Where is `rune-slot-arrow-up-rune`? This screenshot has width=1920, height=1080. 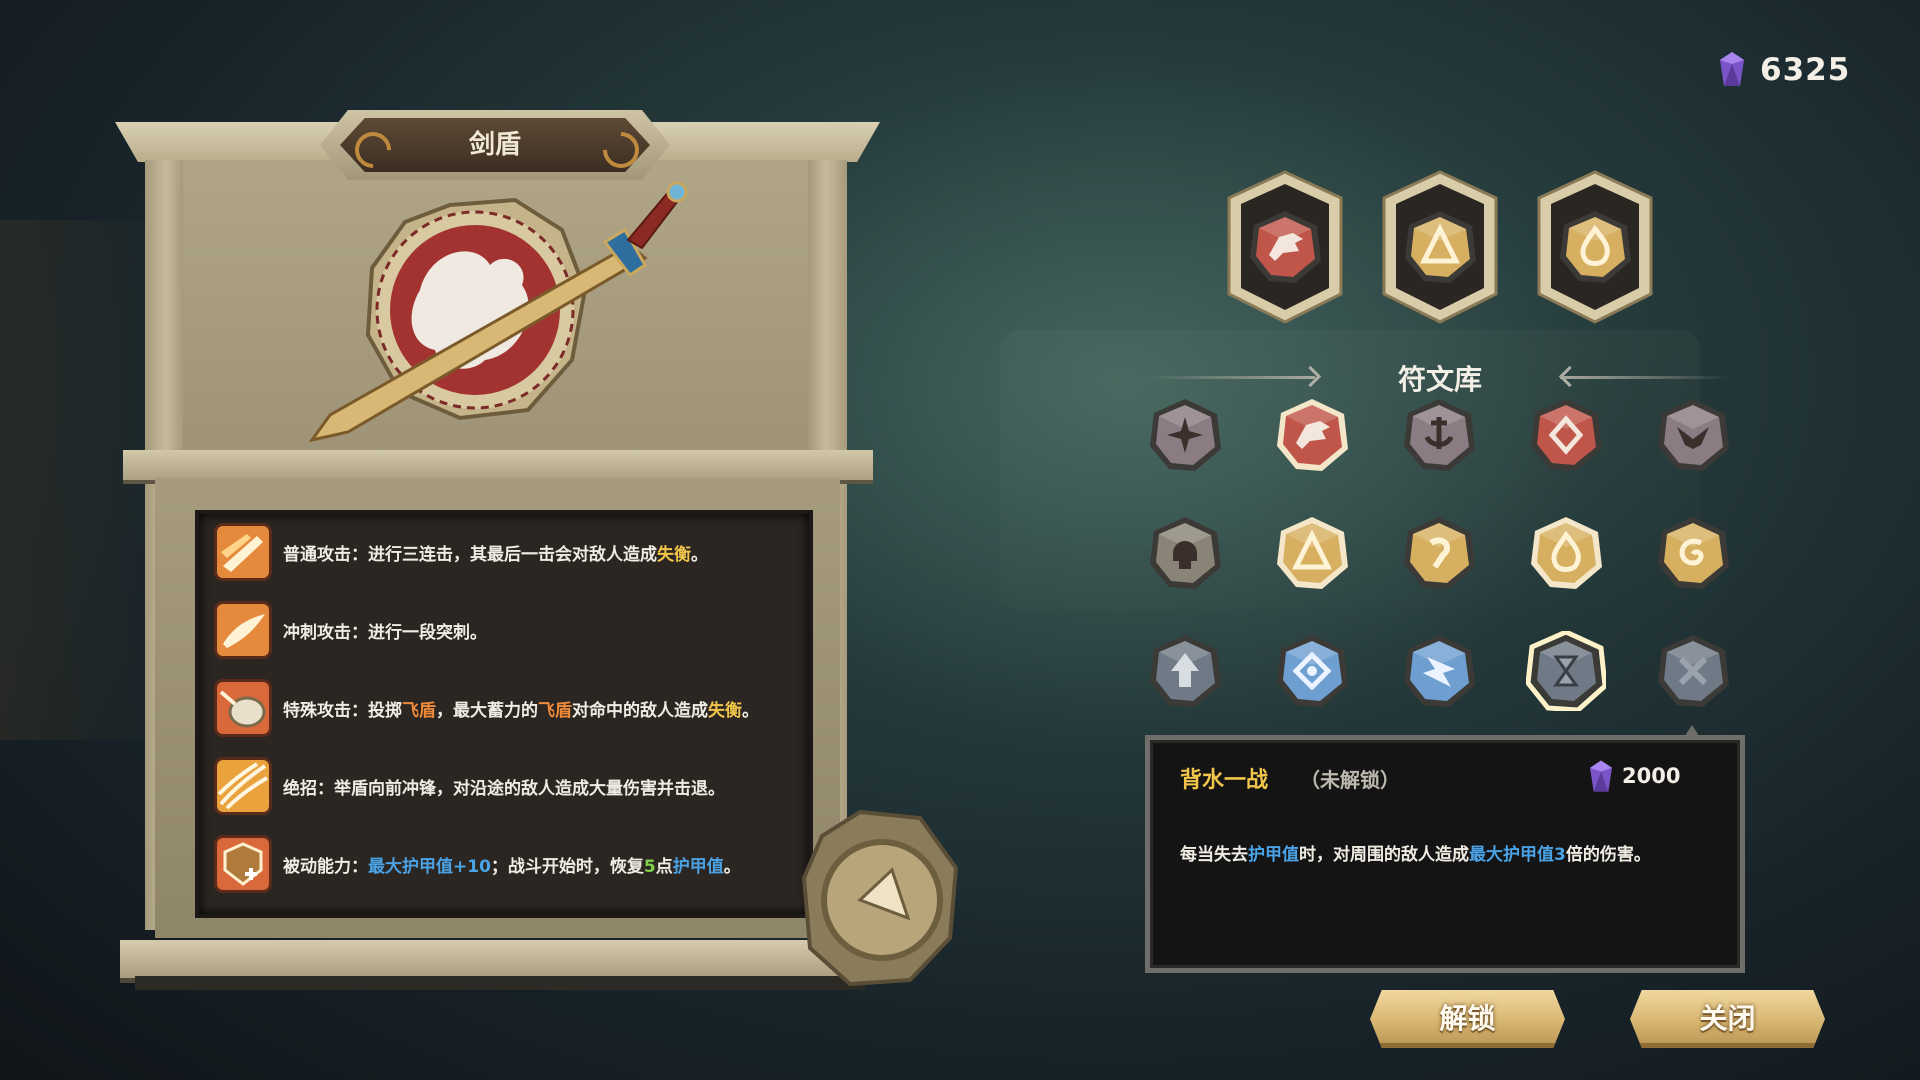 rune-slot-arrow-up-rune is located at coordinates (1185, 671).